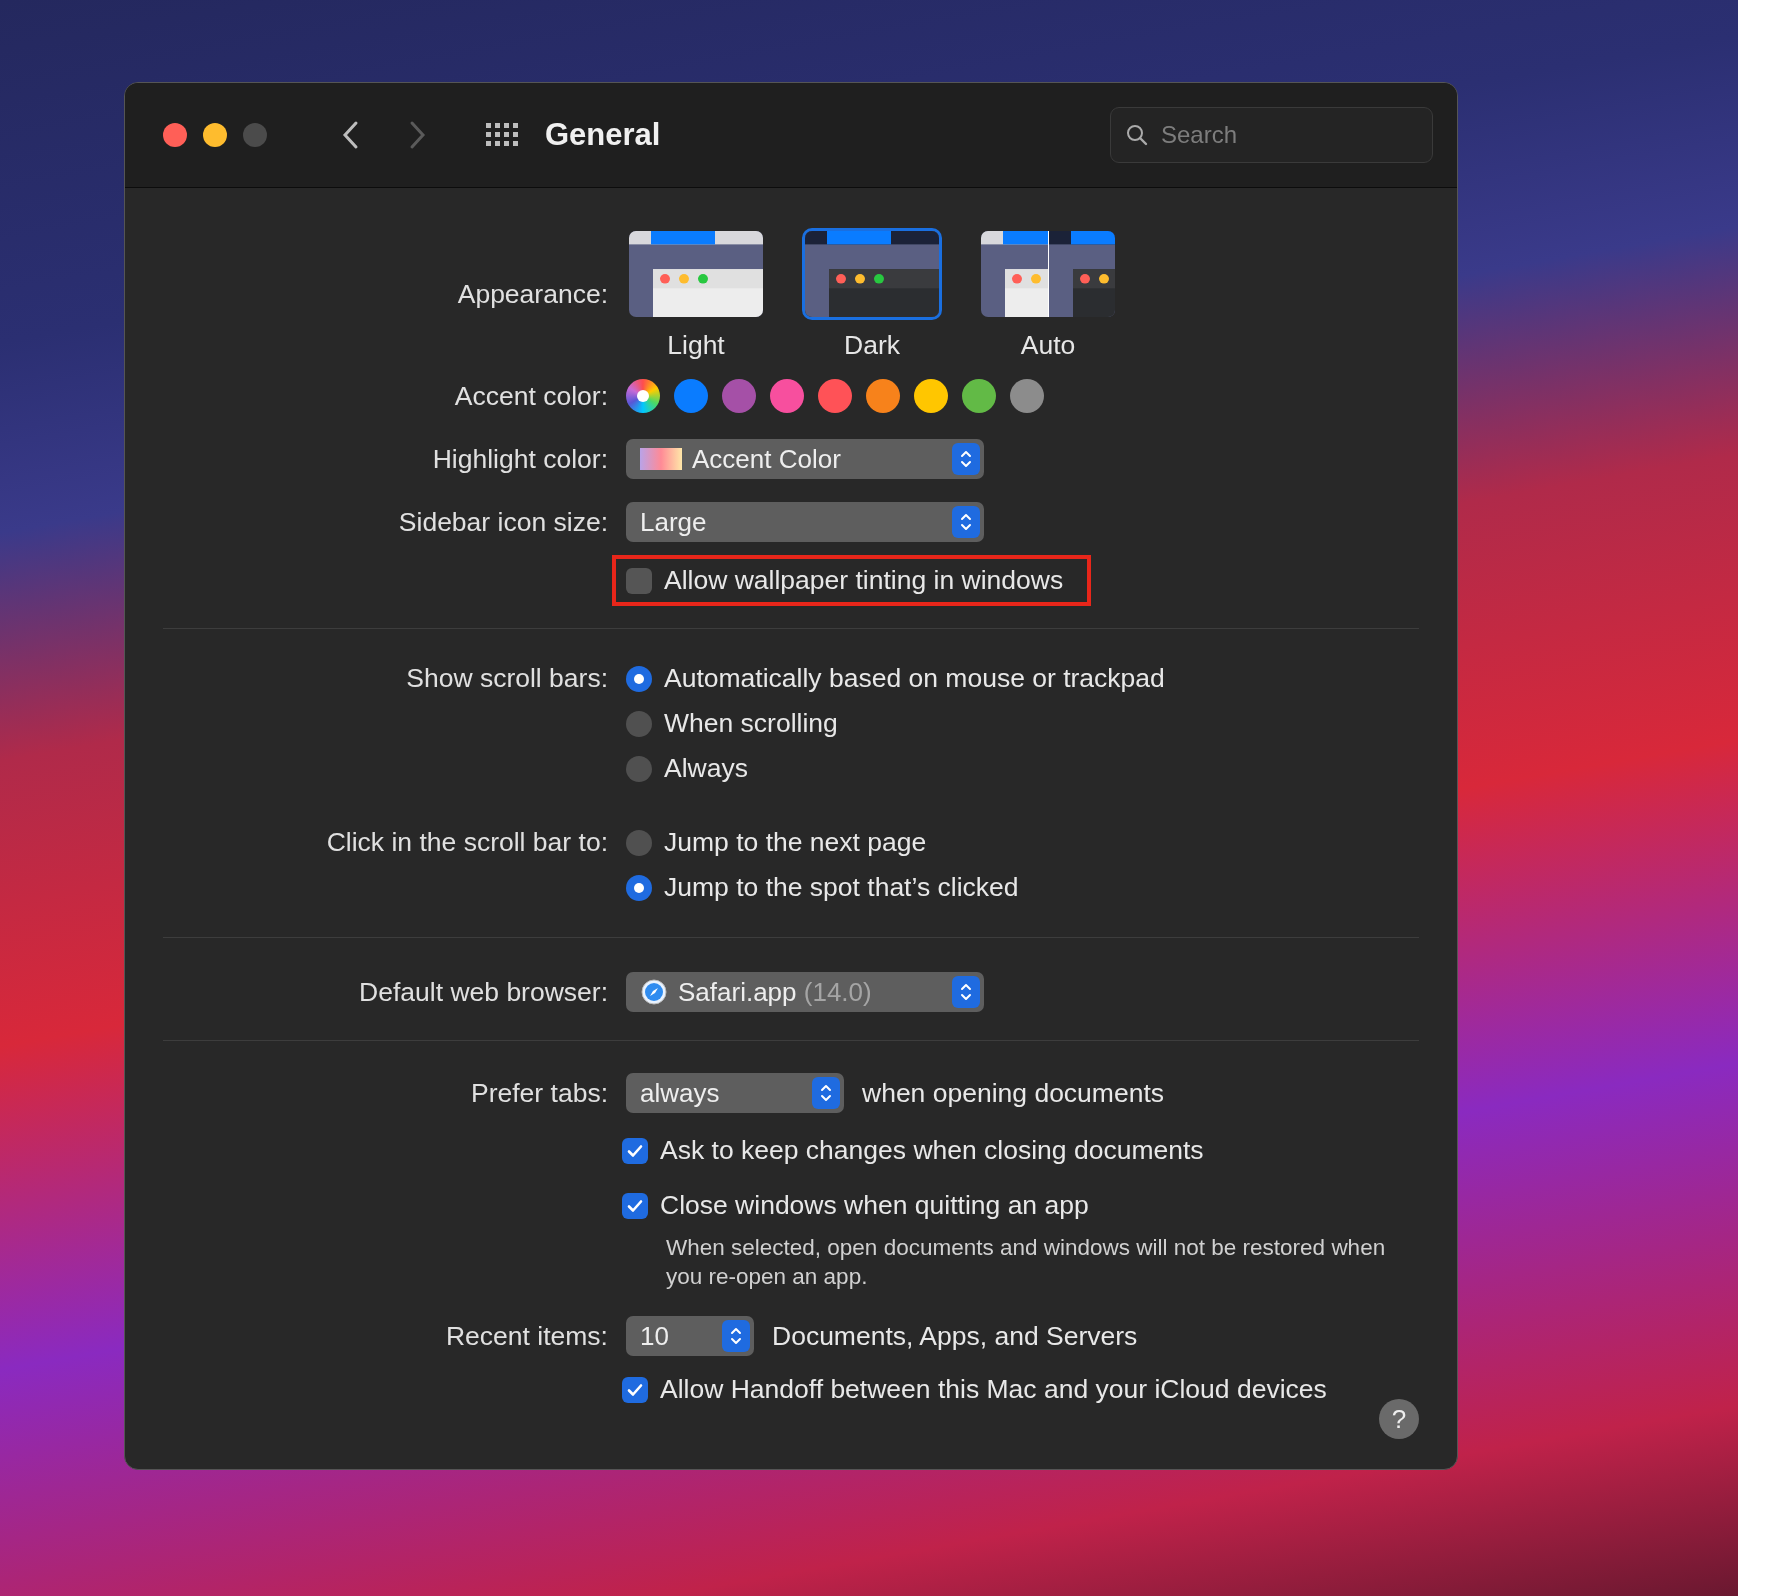 This screenshot has height=1596, width=1778. I want to click on grid-icon, so click(502, 135).